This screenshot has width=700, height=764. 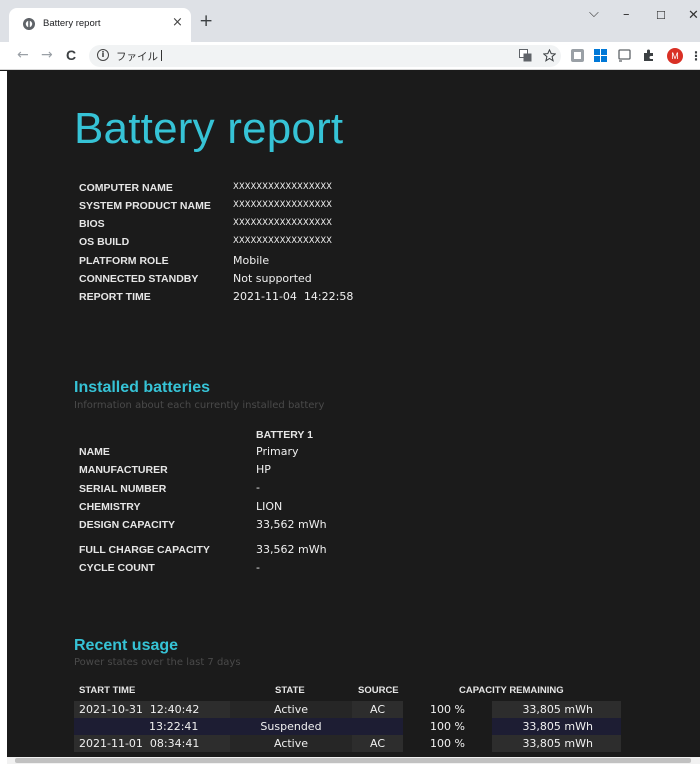 I want to click on tab-search-icon: ⌵, so click(x=594, y=14).